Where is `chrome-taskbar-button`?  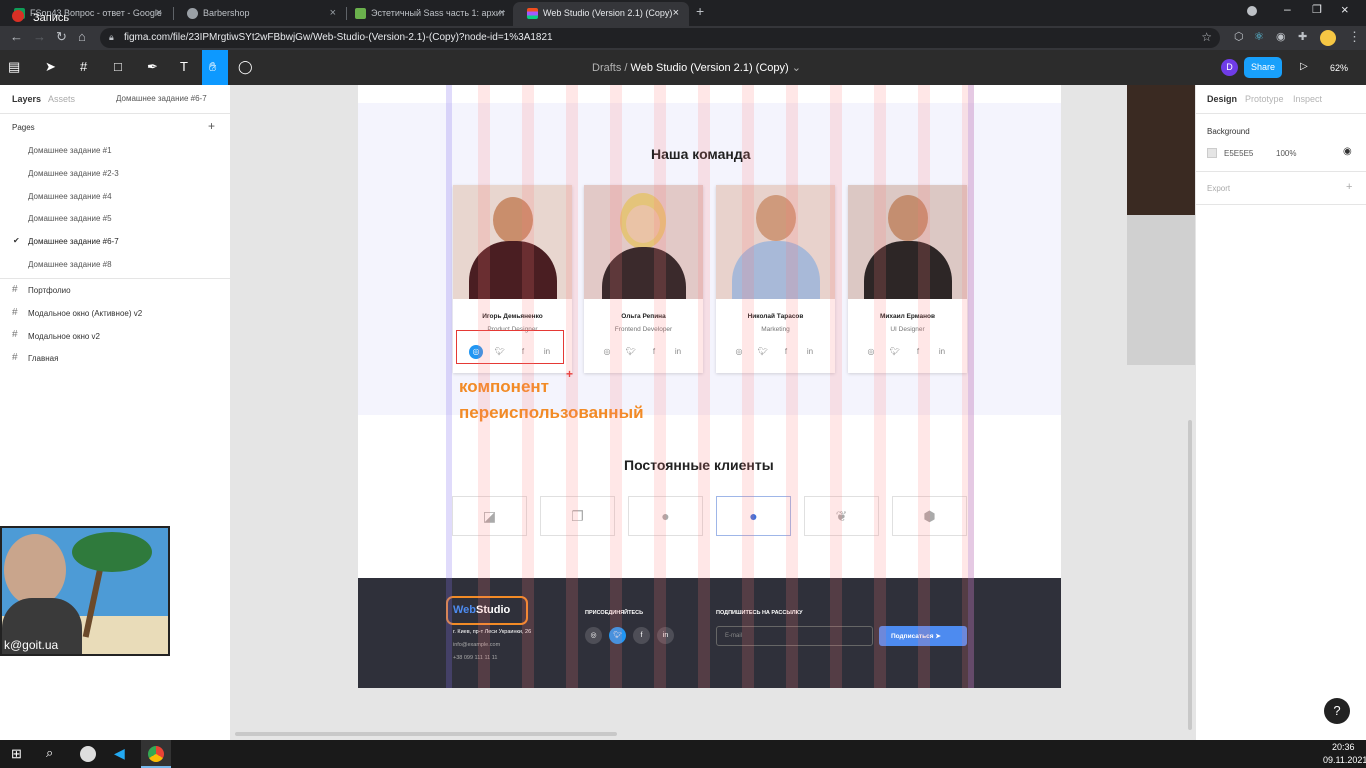 chrome-taskbar-button is located at coordinates (156, 754).